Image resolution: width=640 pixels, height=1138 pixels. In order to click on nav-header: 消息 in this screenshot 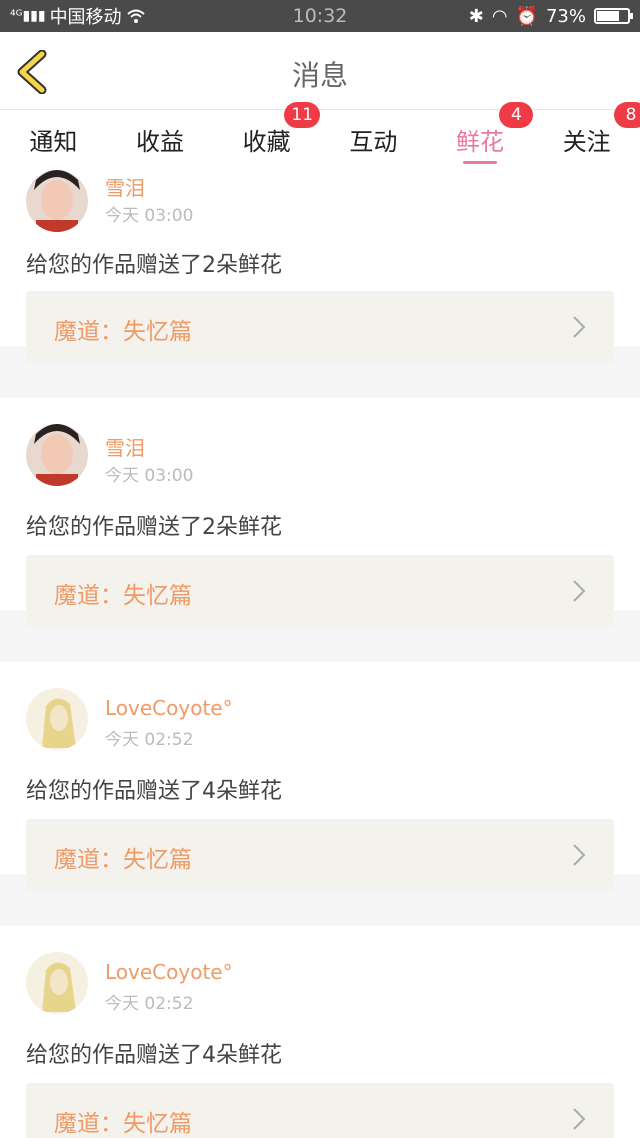, I will do `click(320, 71)`.